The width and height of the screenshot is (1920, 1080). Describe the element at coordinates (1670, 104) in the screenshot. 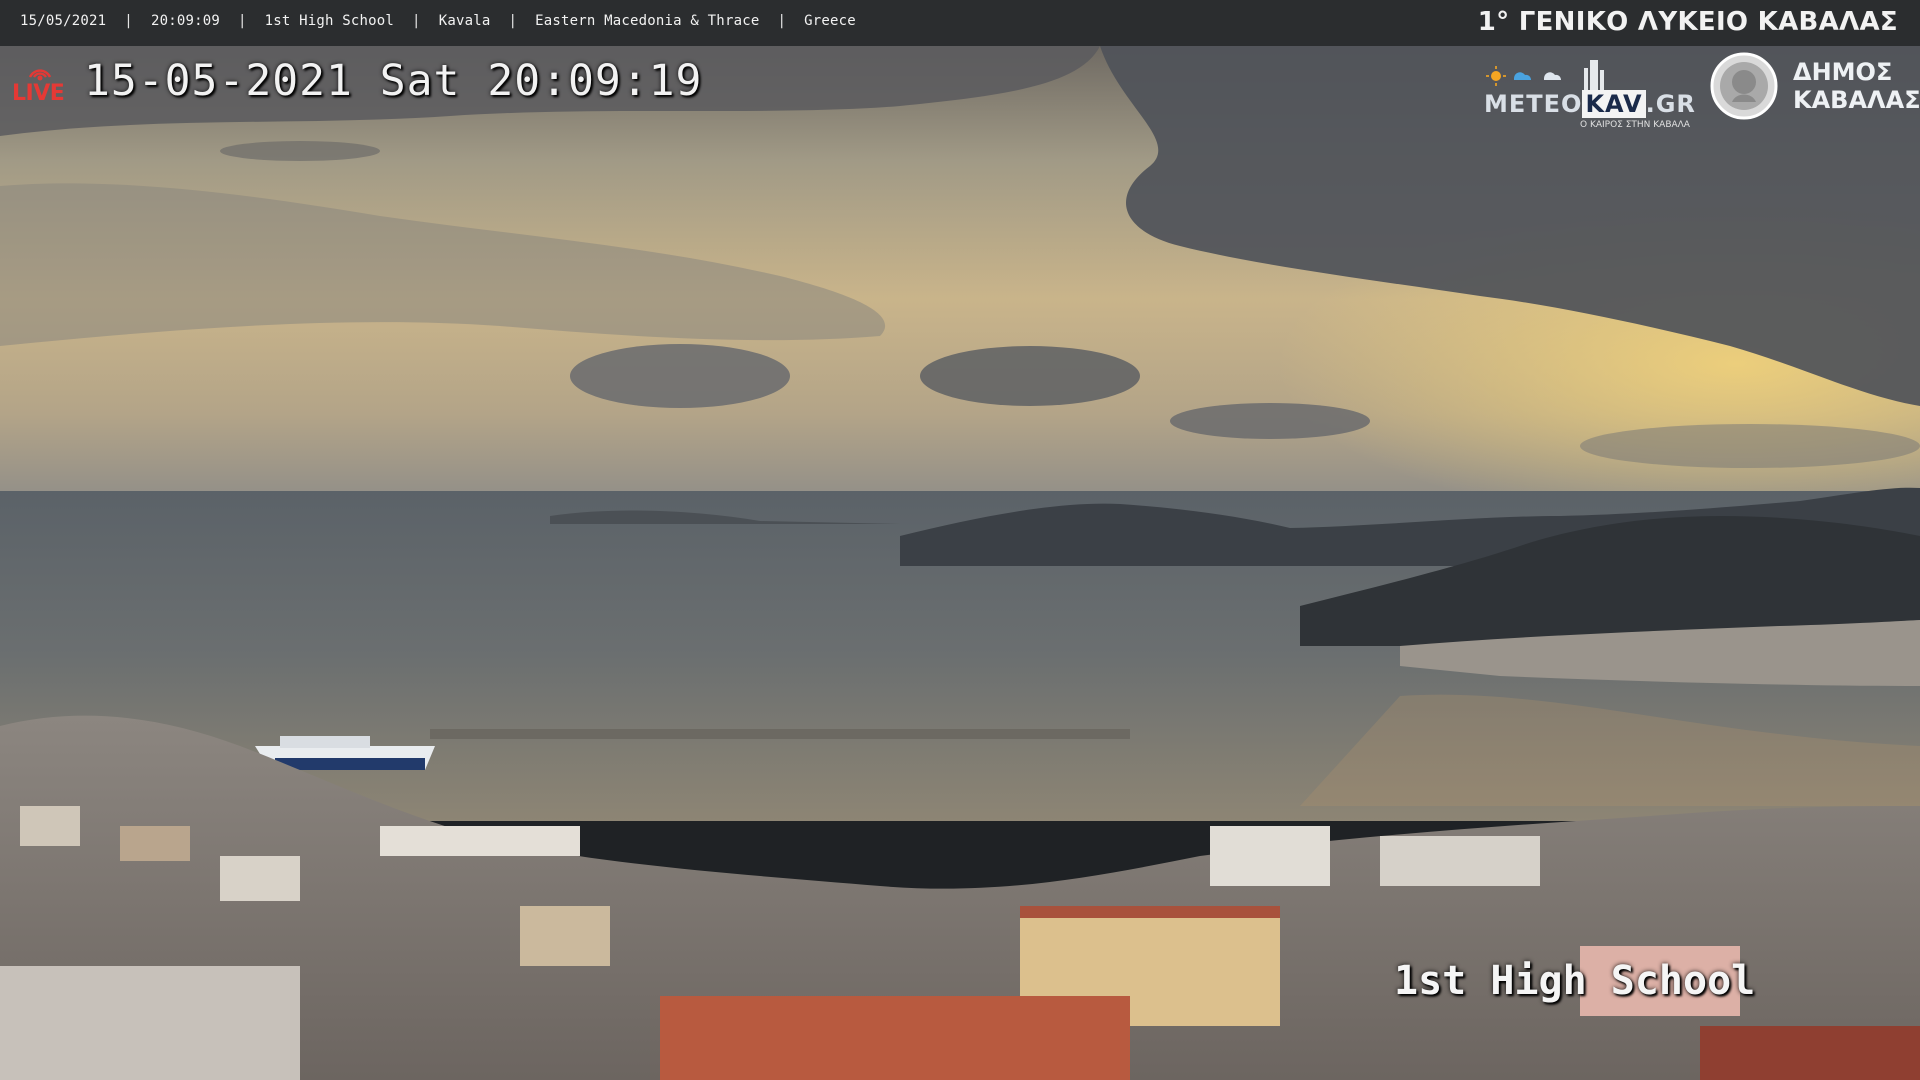

I see `meteo-suffix: .GR` at that location.